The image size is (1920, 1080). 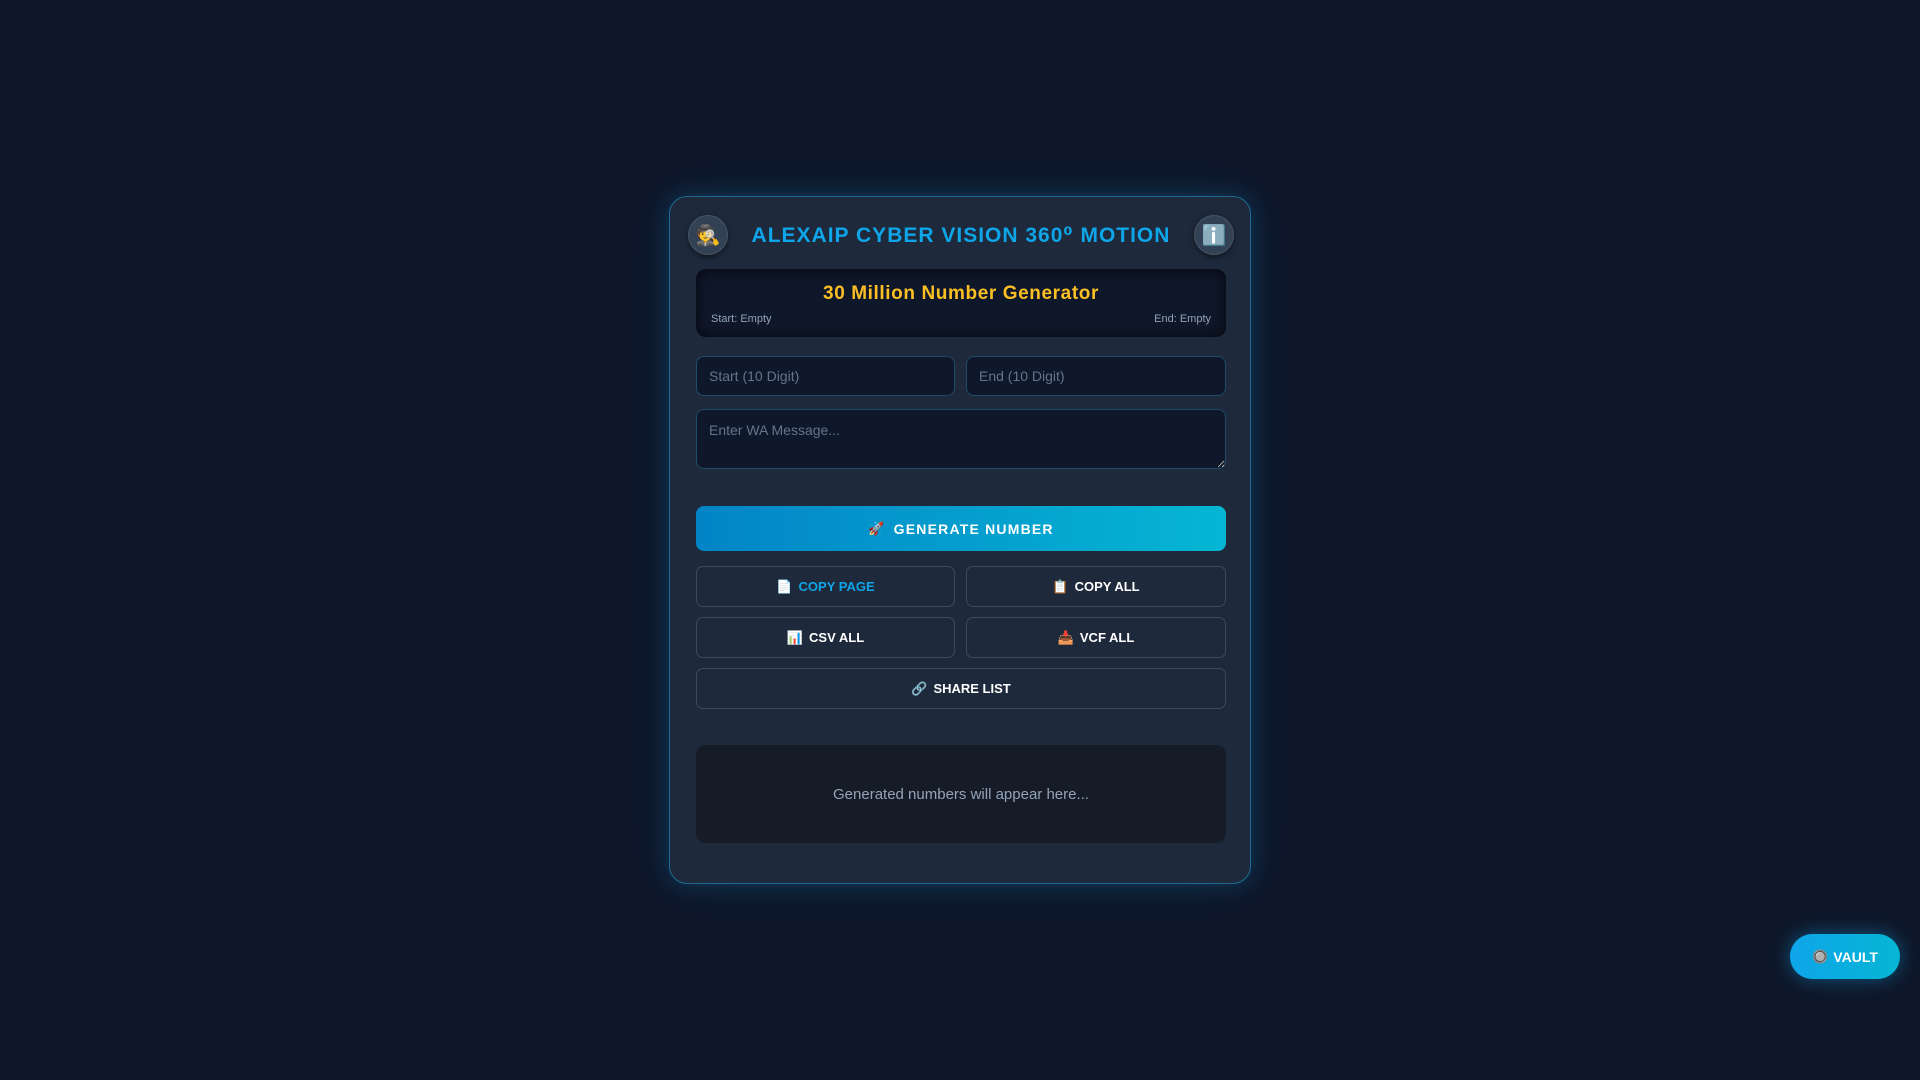 I want to click on bar-chart-icon: 📊, so click(x=795, y=637).